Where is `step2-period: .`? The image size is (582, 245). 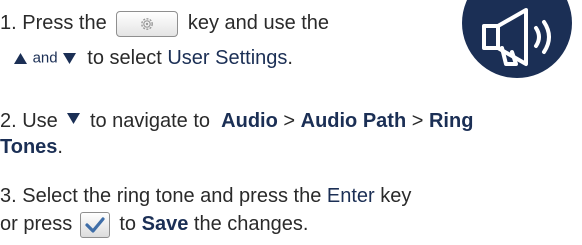
step2-period: . is located at coordinates (60, 147).